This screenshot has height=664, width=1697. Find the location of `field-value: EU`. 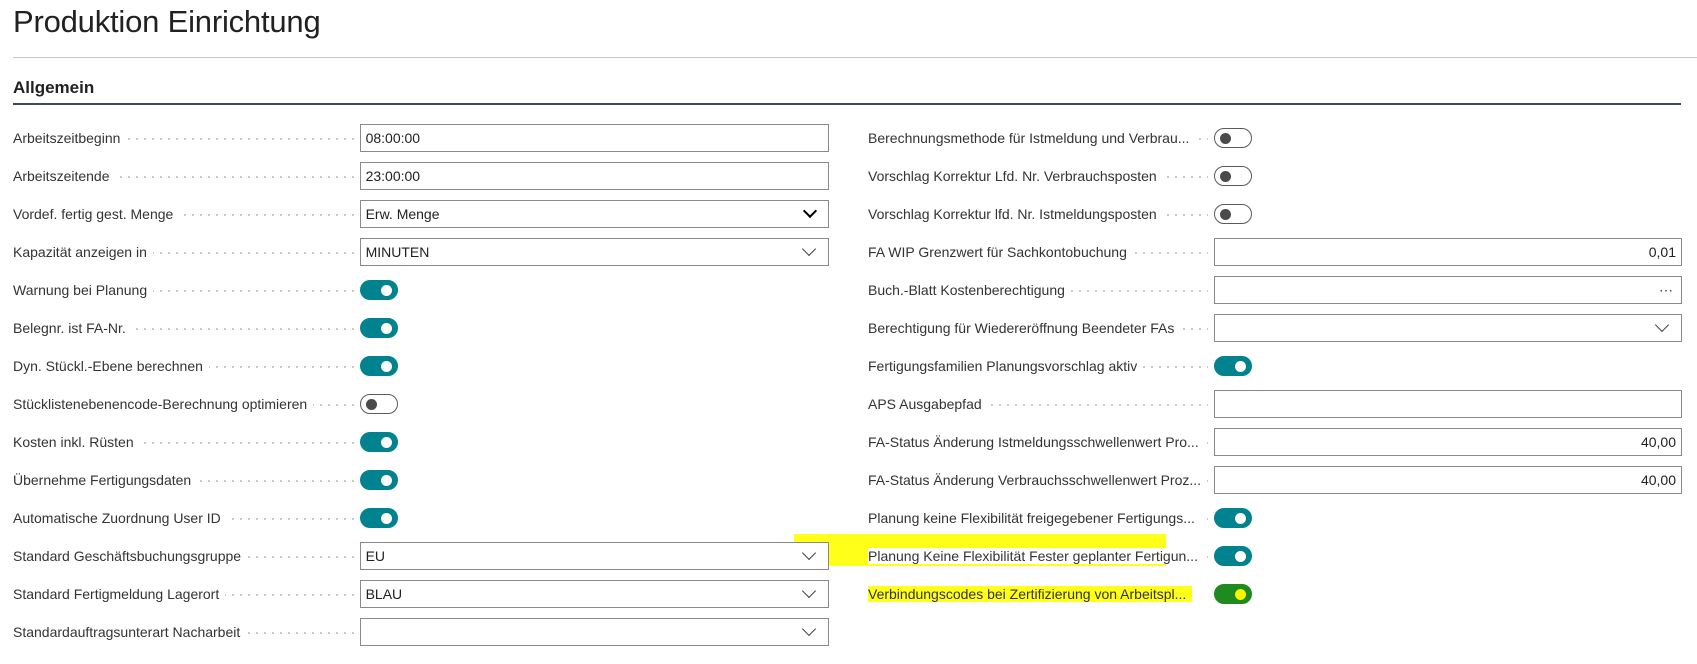

field-value: EU is located at coordinates (375, 556).